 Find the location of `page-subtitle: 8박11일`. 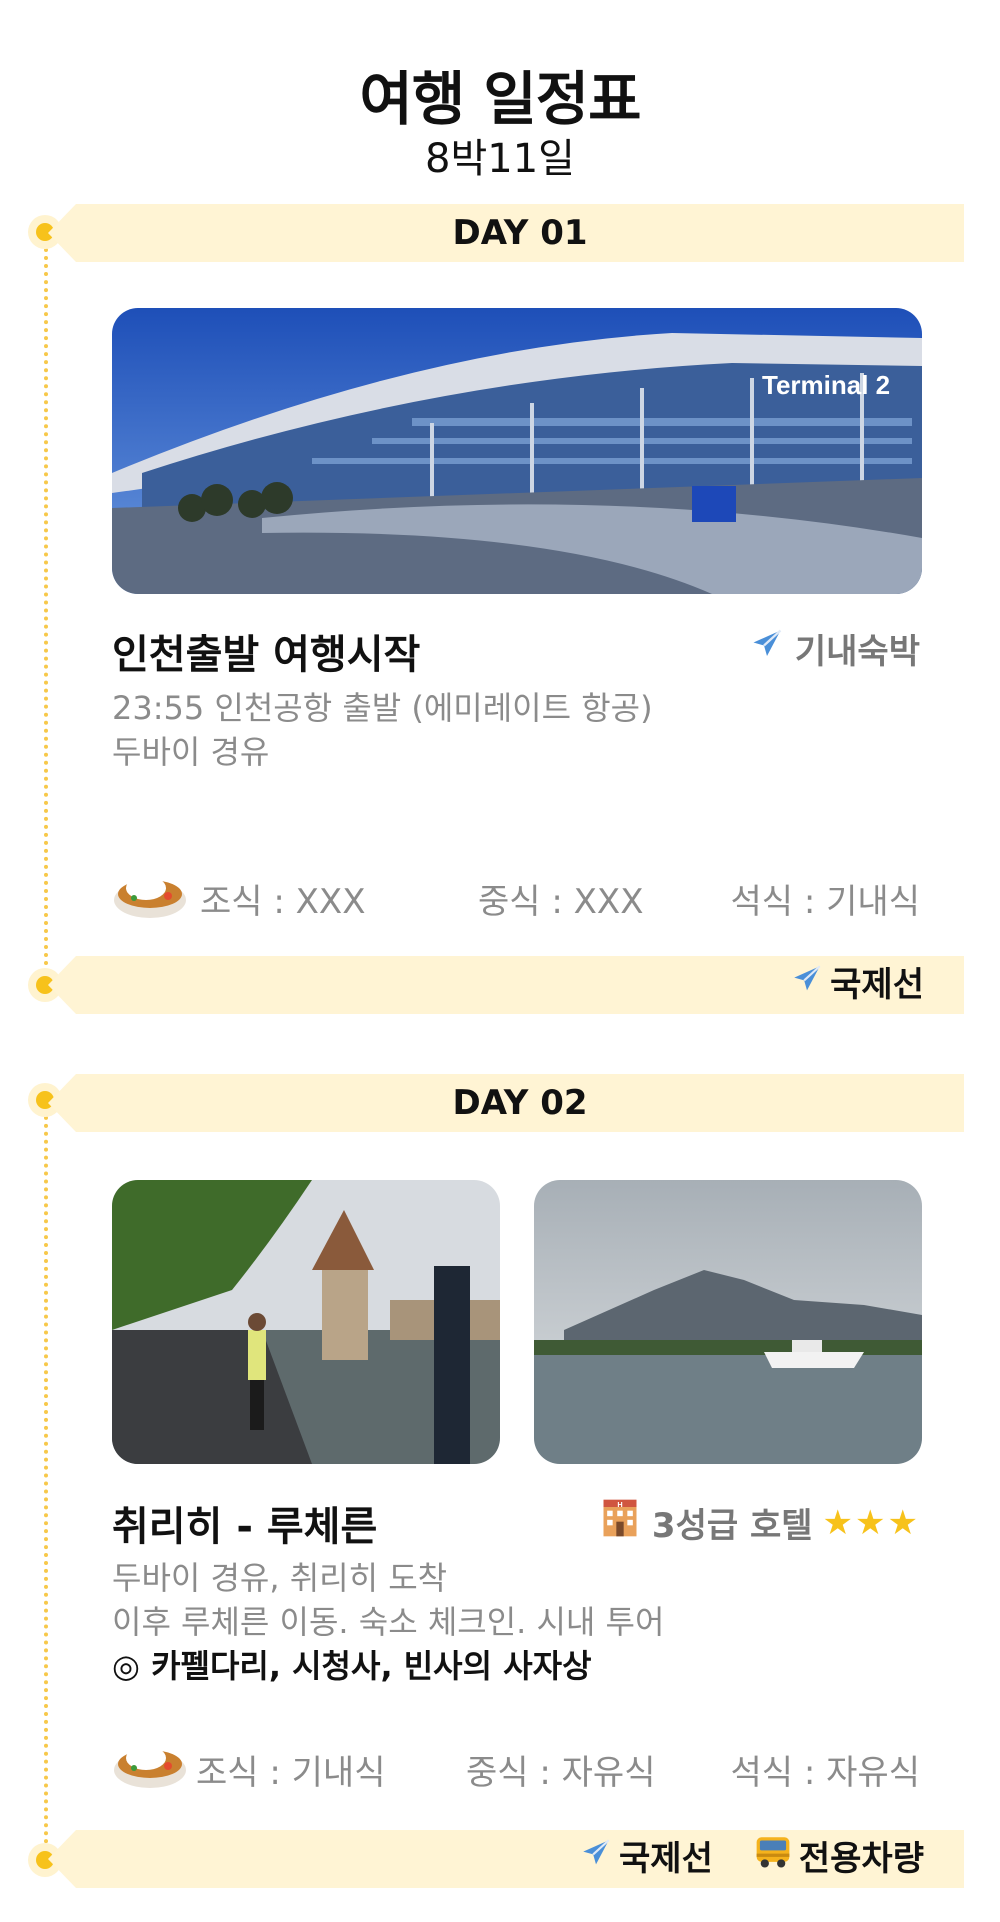

page-subtitle: 8박11일 is located at coordinates (500, 159).